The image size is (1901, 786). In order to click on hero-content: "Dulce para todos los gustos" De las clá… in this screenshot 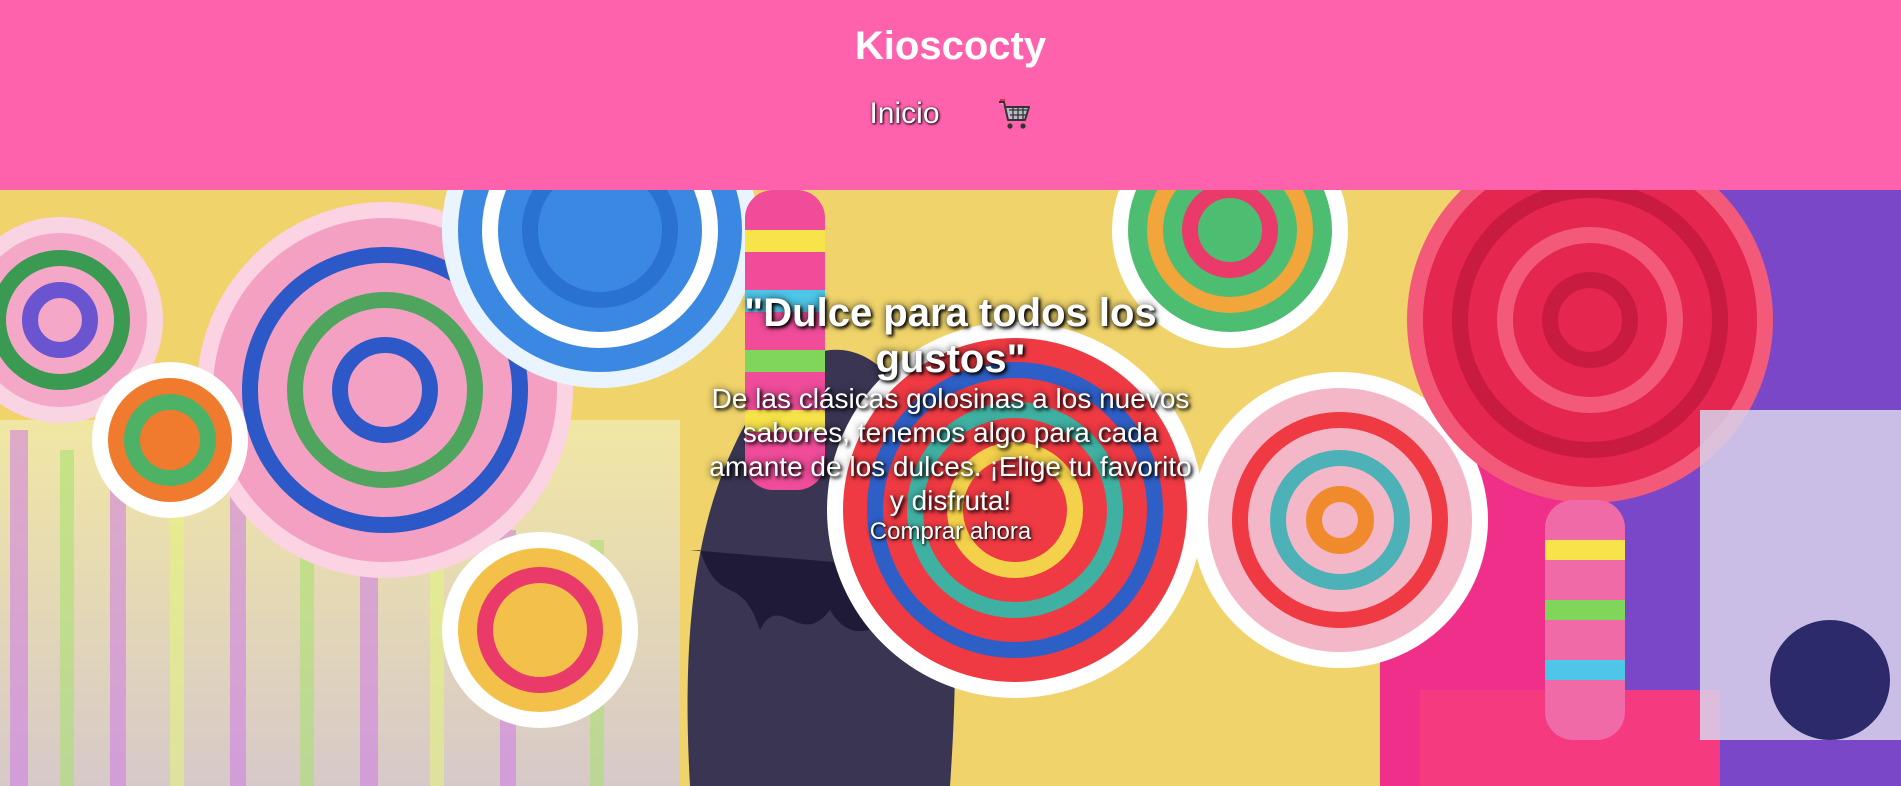, I will do `click(950, 418)`.